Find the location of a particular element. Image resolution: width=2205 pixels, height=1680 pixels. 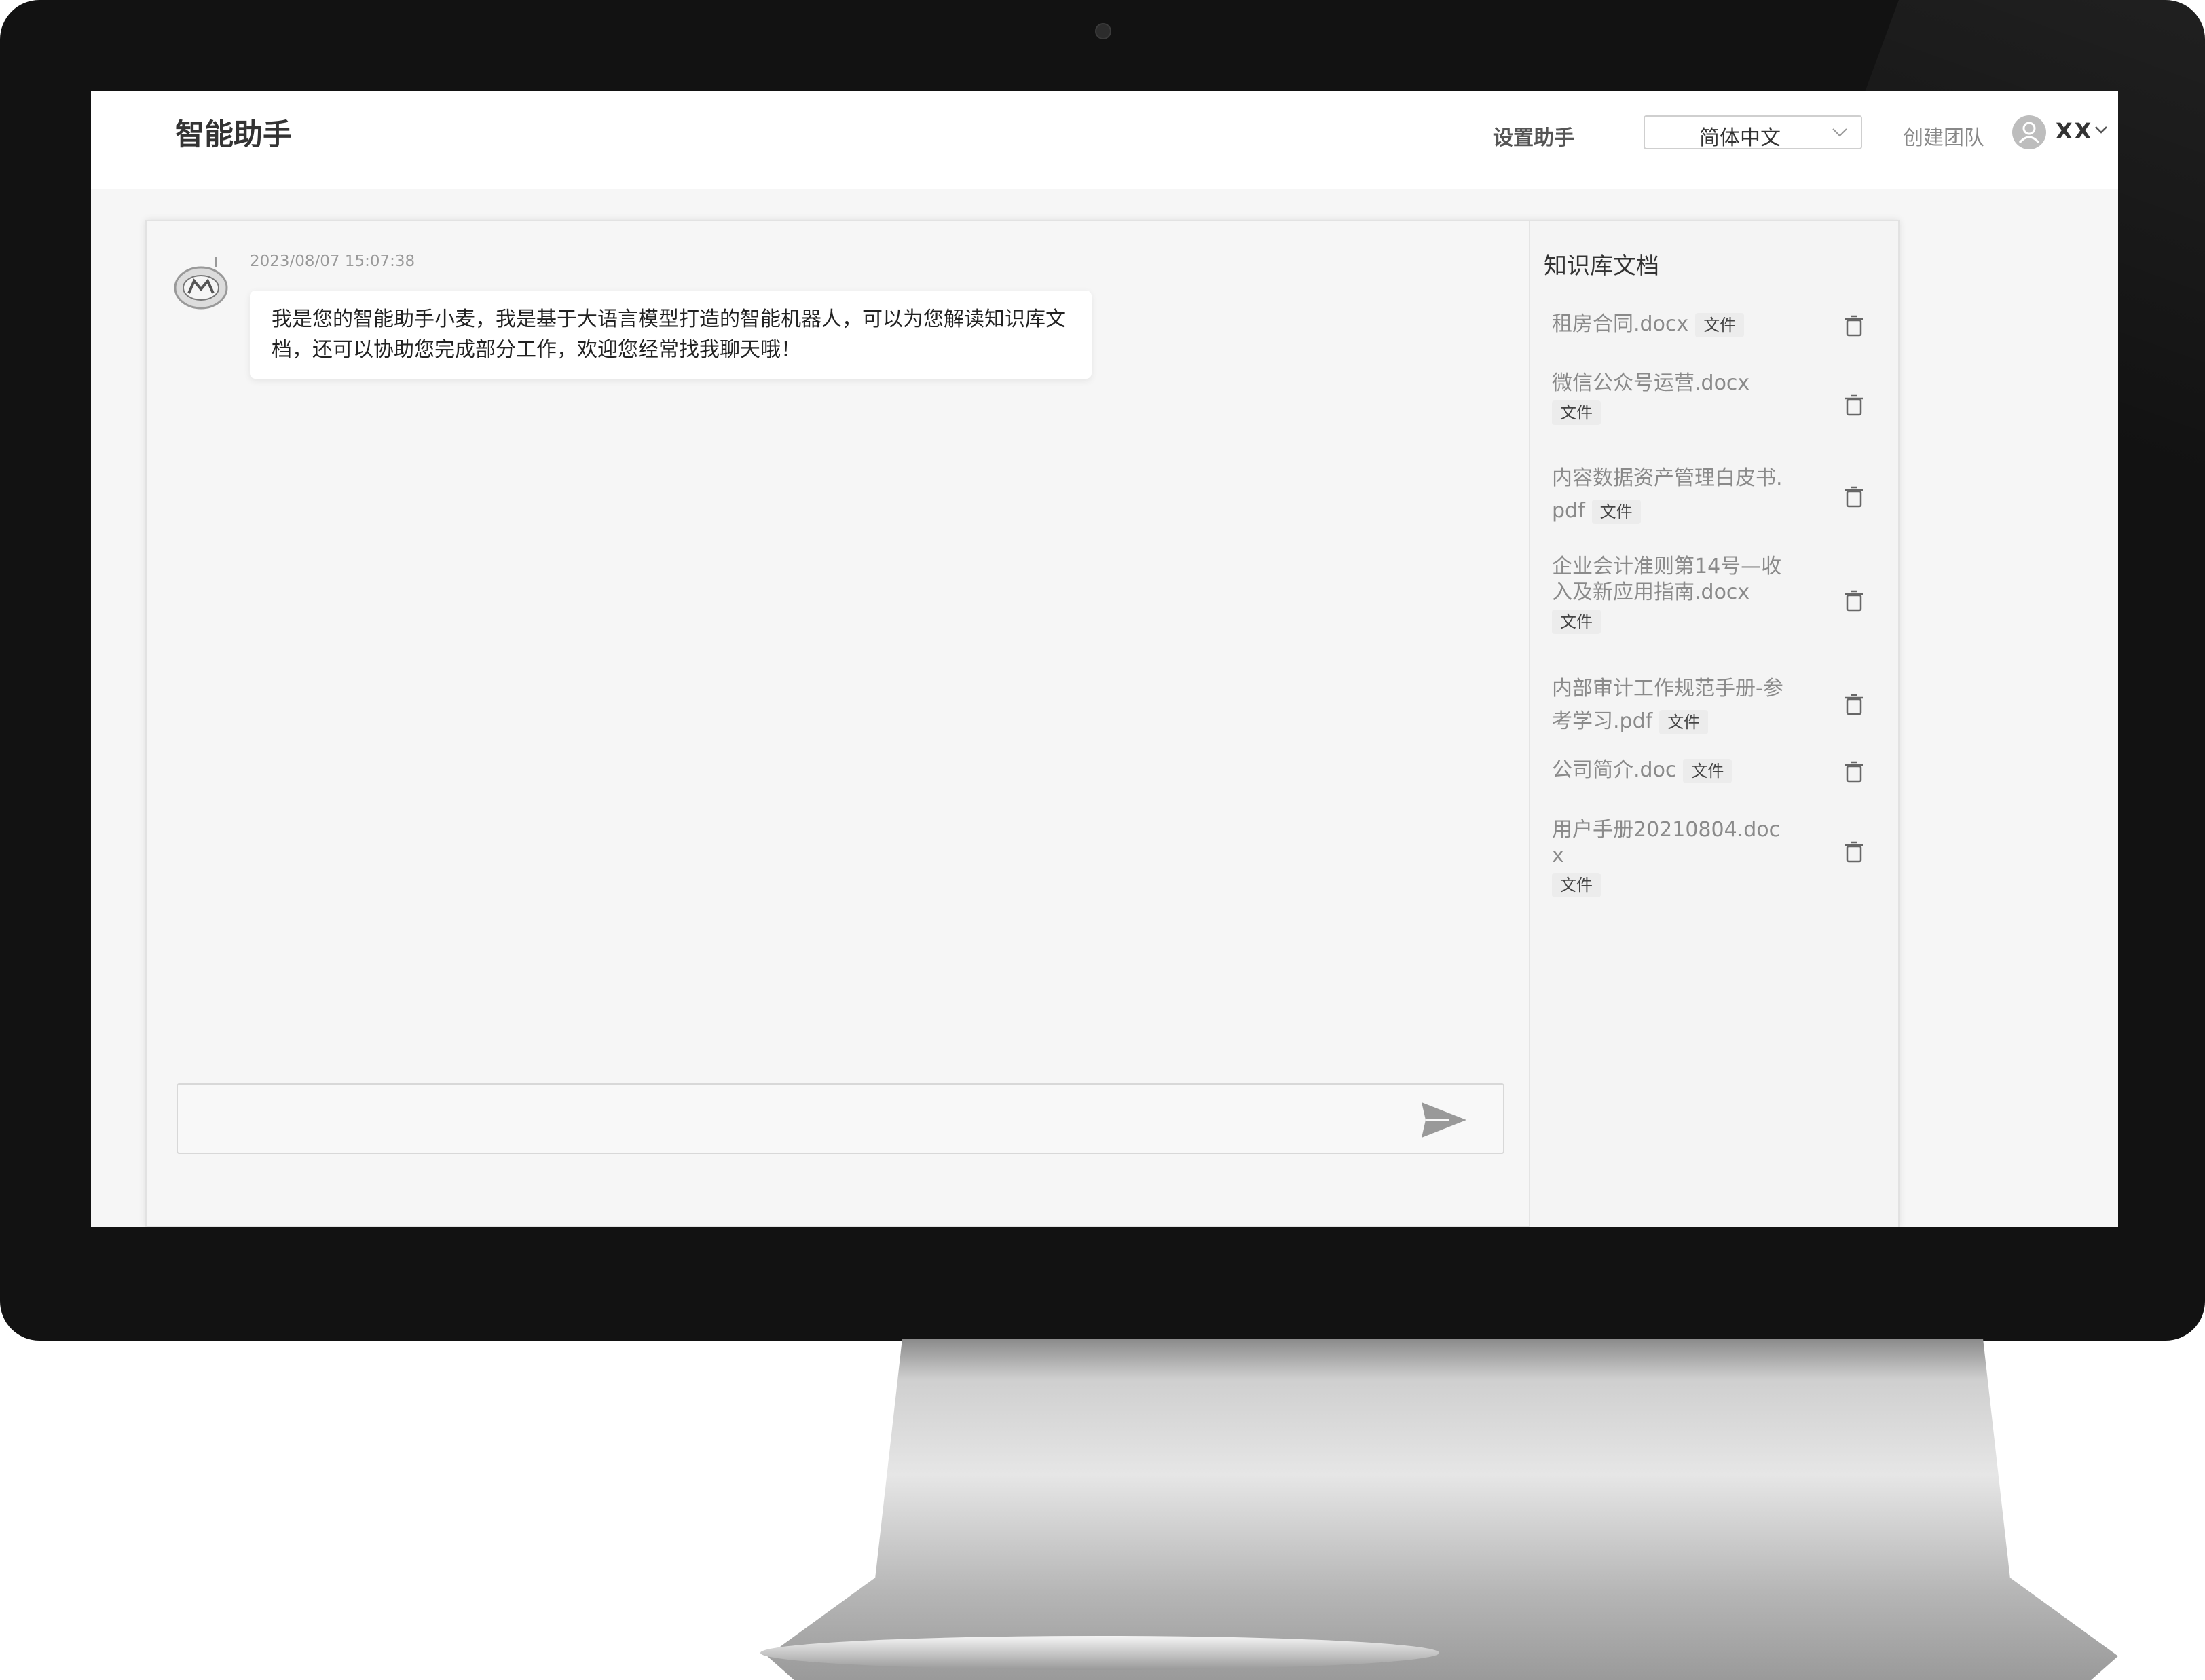

user-avatar is located at coordinates (2029, 132).